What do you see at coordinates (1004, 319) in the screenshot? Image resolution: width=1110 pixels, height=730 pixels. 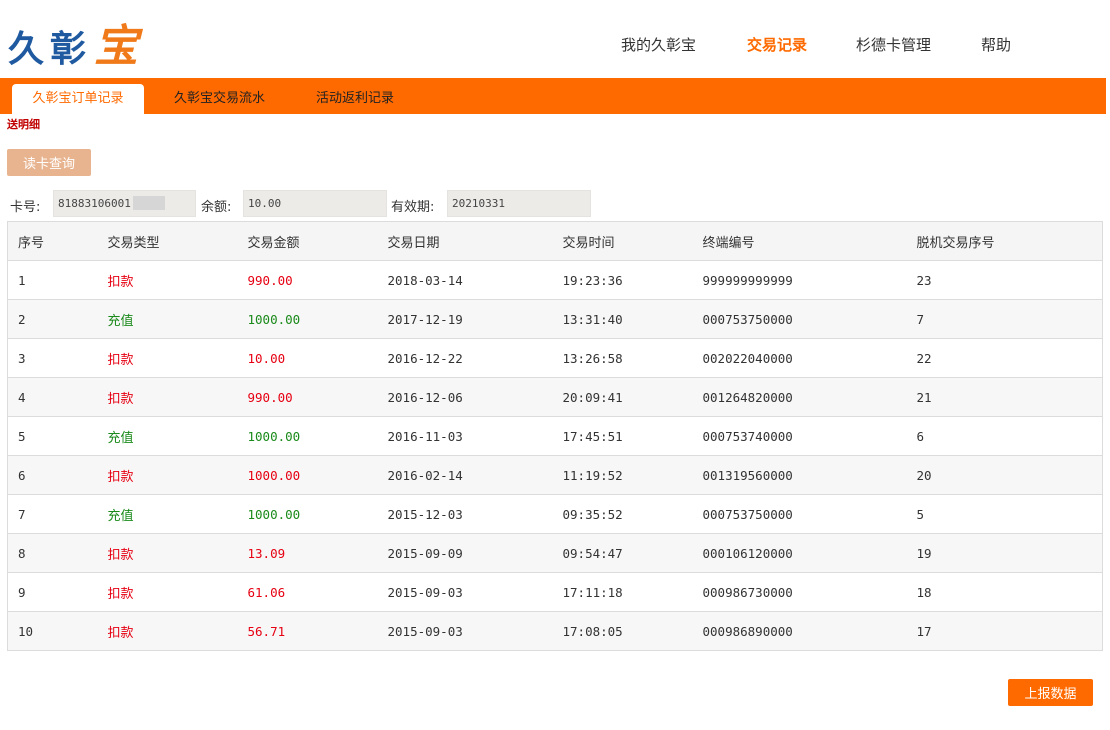 I see `cell-offline-seq: 7` at bounding box center [1004, 319].